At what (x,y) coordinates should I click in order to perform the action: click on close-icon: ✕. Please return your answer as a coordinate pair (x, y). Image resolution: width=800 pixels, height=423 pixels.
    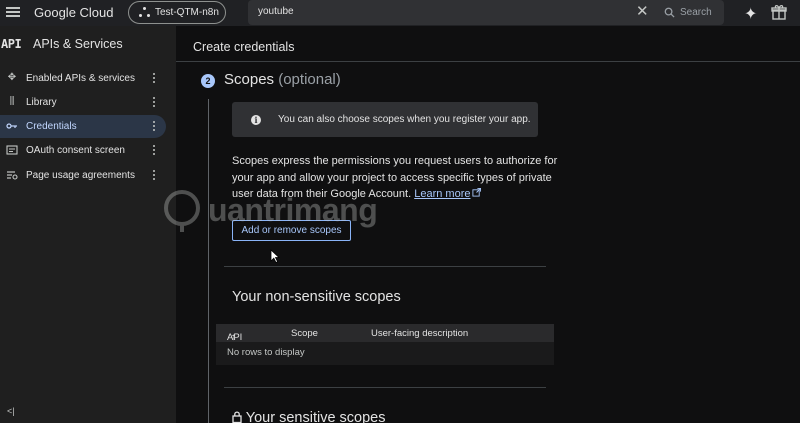
    Looking at the image, I should click on (642, 12).